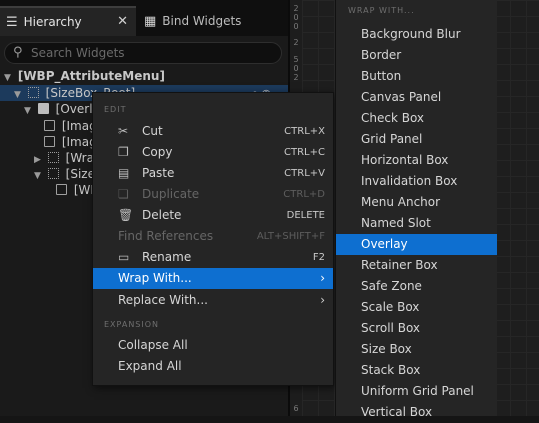 This screenshot has width=539, height=423. Describe the element at coordinates (390, 307) in the screenshot. I see `wrap-option-label: Scale Box` at that location.